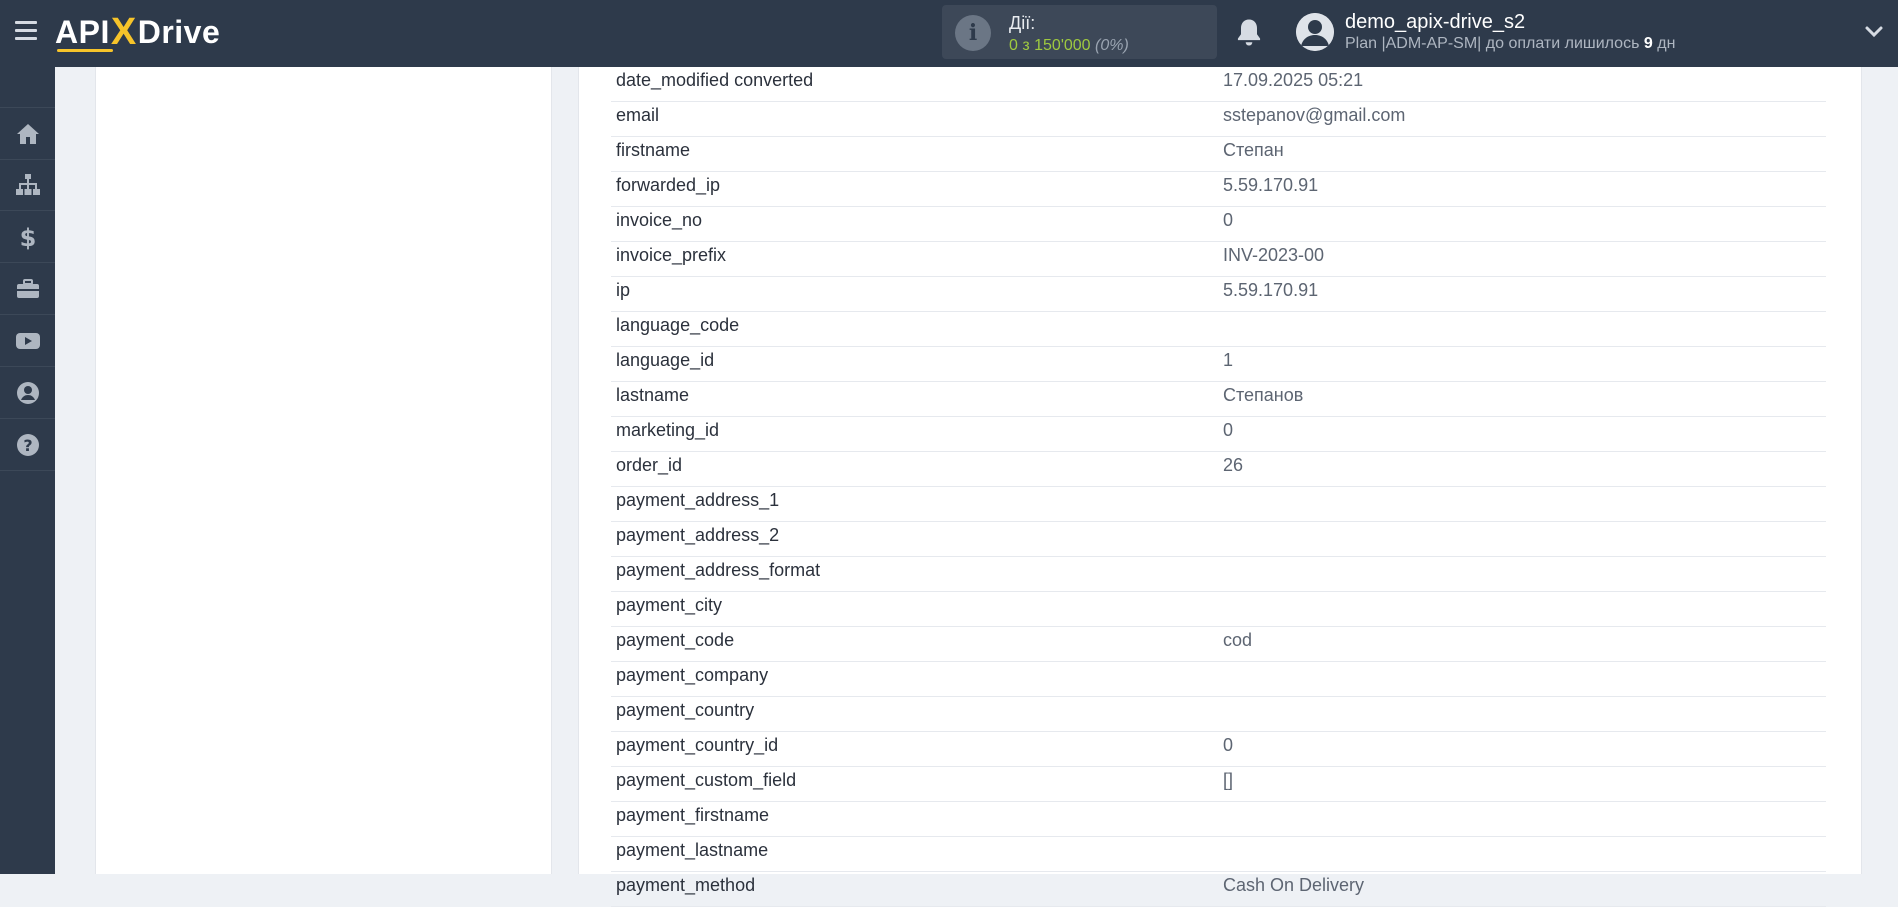  Describe the element at coordinates (1228, 360) in the screenshot. I see `field-value: 1` at that location.